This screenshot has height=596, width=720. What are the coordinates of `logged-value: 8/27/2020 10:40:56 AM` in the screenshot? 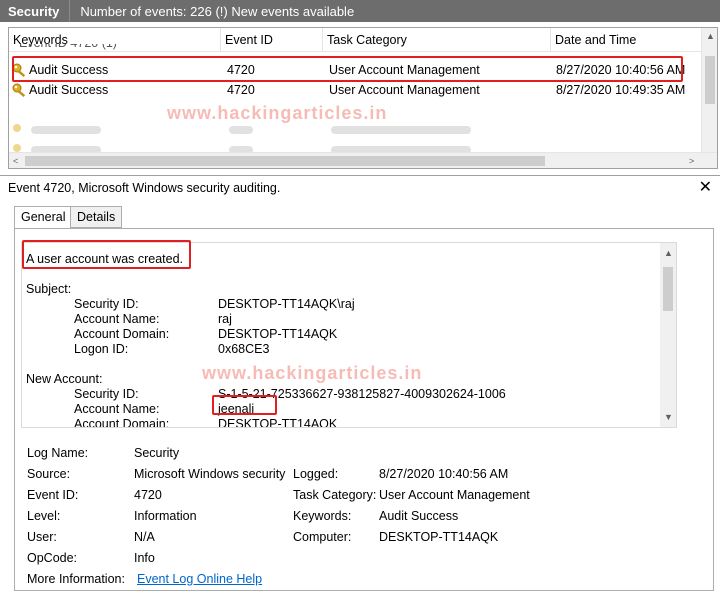 It's located at (444, 474).